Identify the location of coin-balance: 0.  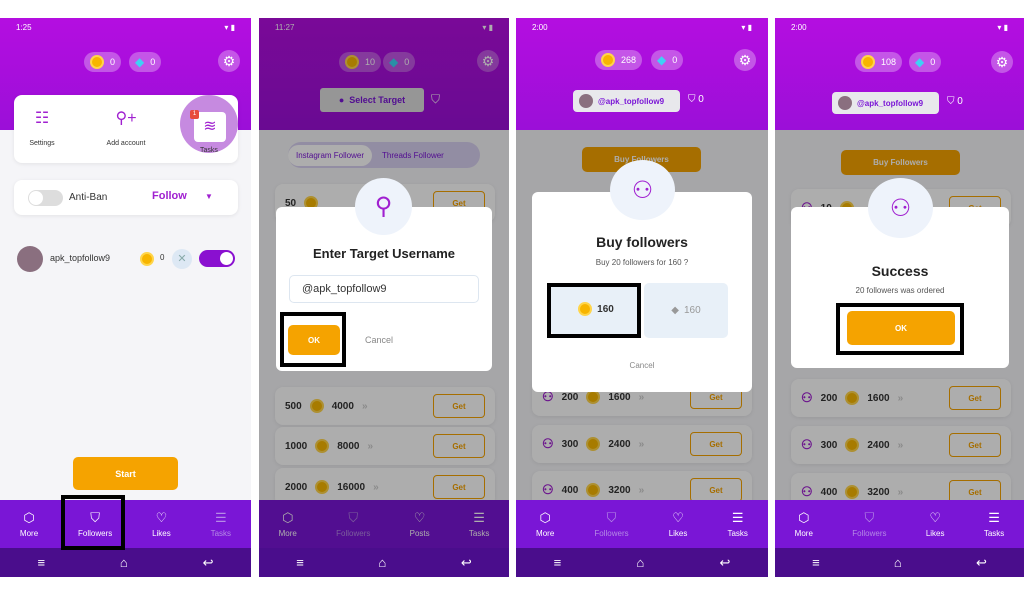
(103, 62).